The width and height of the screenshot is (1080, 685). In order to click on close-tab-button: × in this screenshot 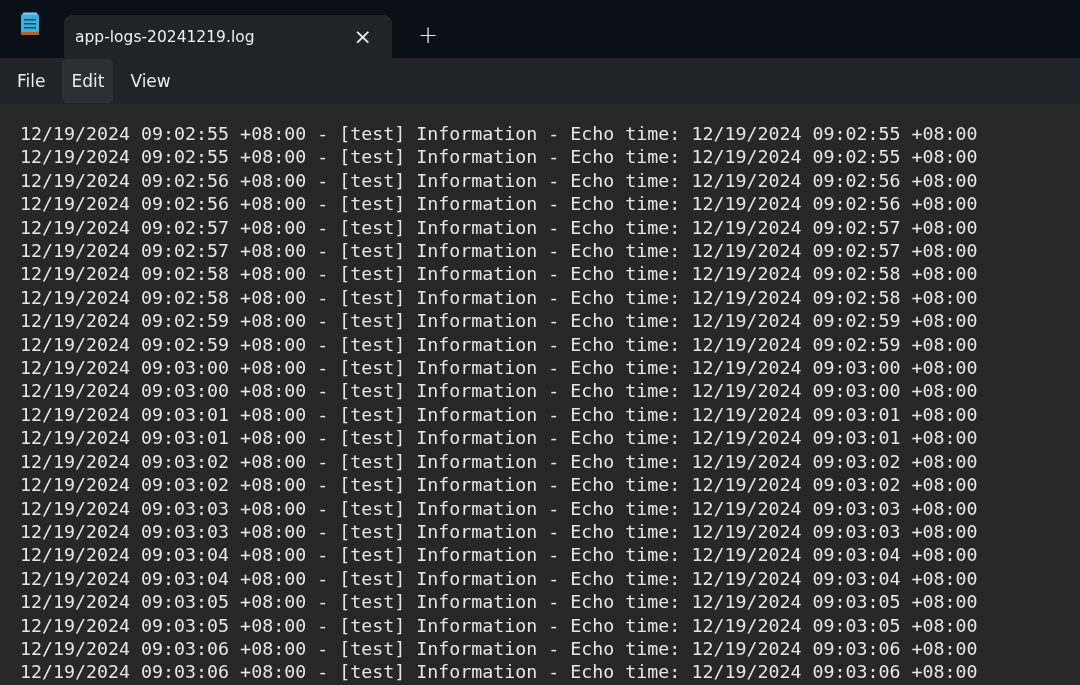, I will do `click(362, 36)`.